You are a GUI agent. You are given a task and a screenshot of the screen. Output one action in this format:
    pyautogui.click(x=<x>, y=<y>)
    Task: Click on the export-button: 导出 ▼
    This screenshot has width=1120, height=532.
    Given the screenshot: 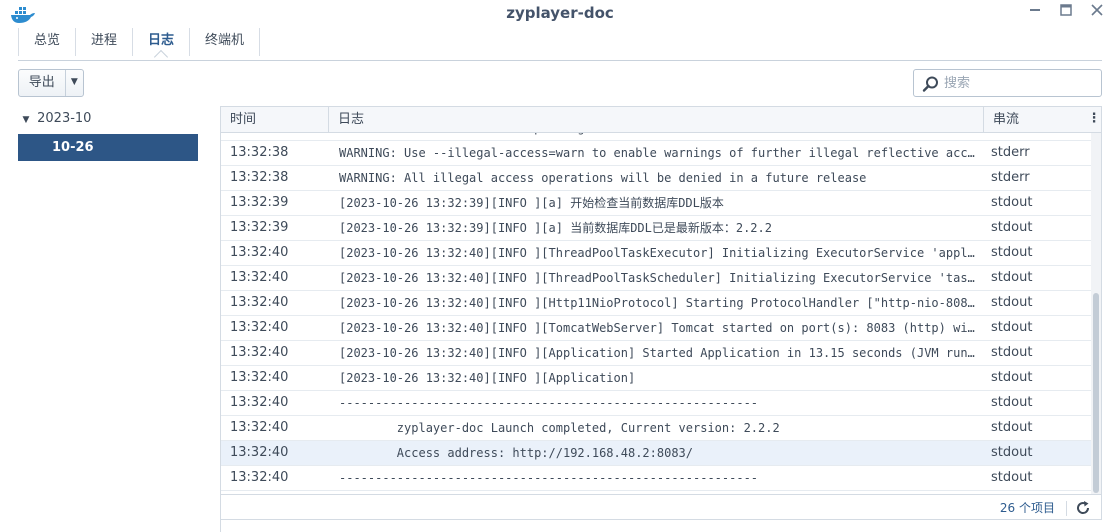 What is the action you would take?
    pyautogui.click(x=51, y=83)
    